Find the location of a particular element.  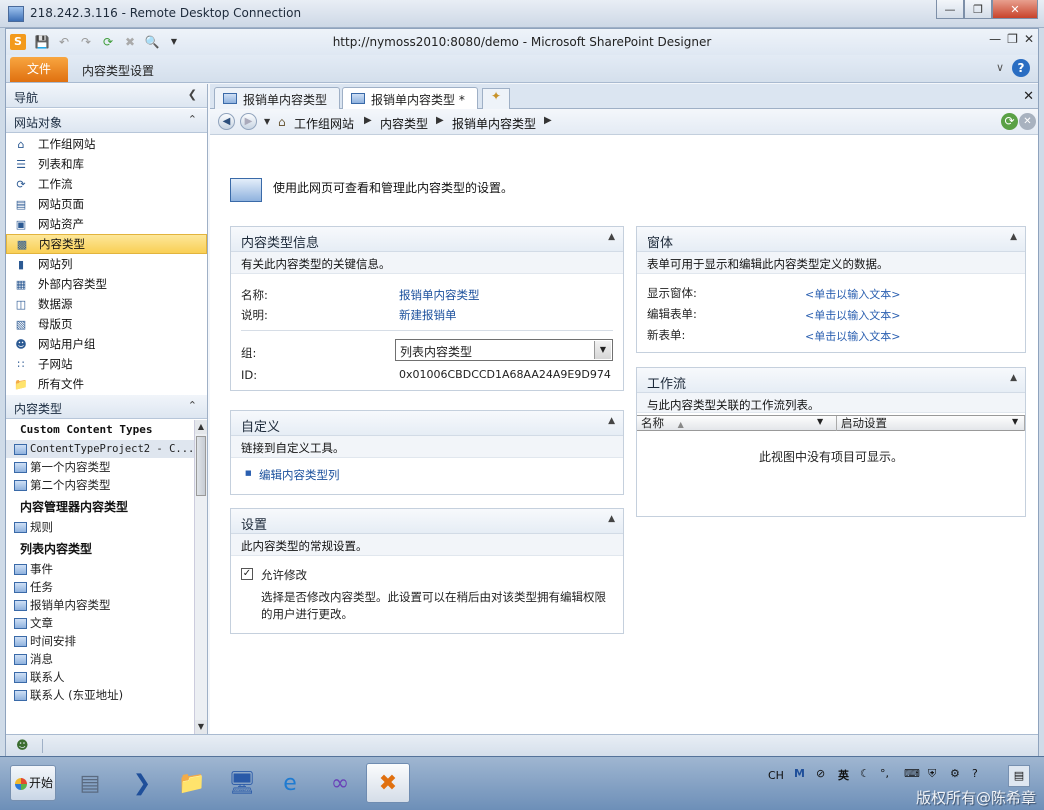

panel-header: 窗体 ▲ is located at coordinates (831, 239).